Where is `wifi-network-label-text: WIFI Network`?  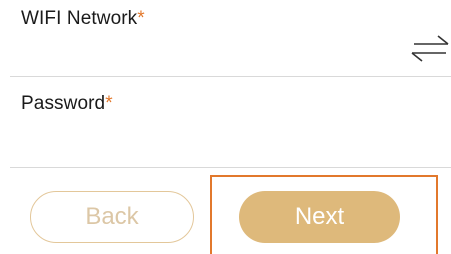 wifi-network-label-text: WIFI Network is located at coordinates (79, 18).